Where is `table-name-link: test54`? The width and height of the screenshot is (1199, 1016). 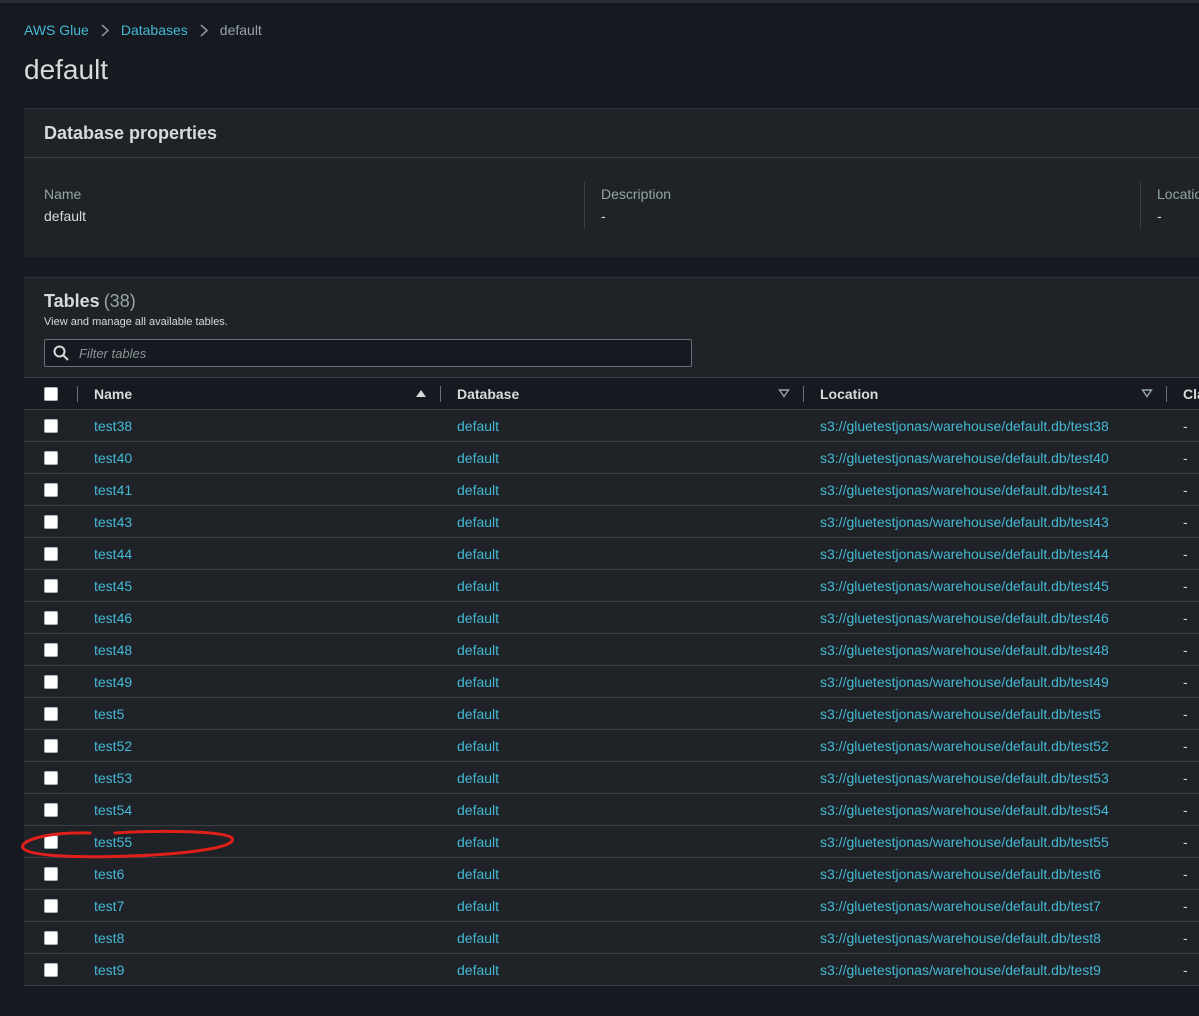
table-name-link: test54 is located at coordinates (113, 809).